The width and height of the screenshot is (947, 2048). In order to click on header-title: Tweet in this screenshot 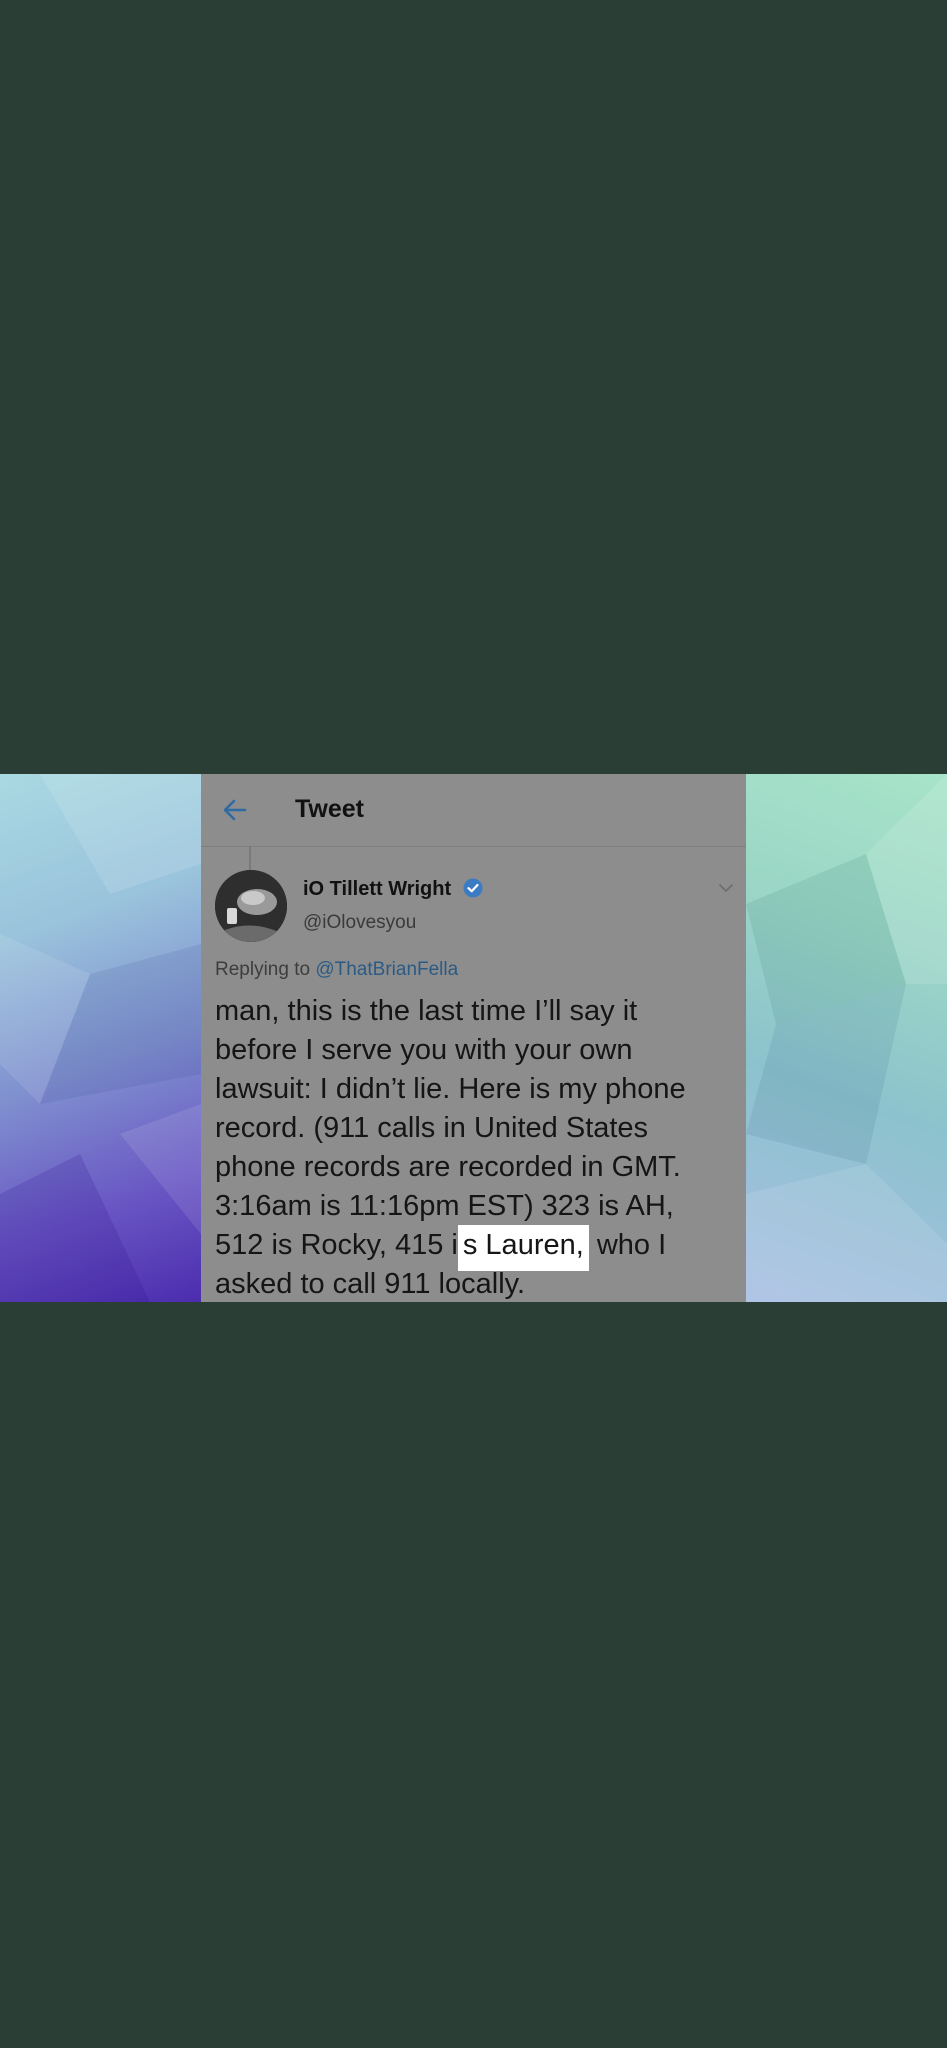, I will do `click(329, 809)`.